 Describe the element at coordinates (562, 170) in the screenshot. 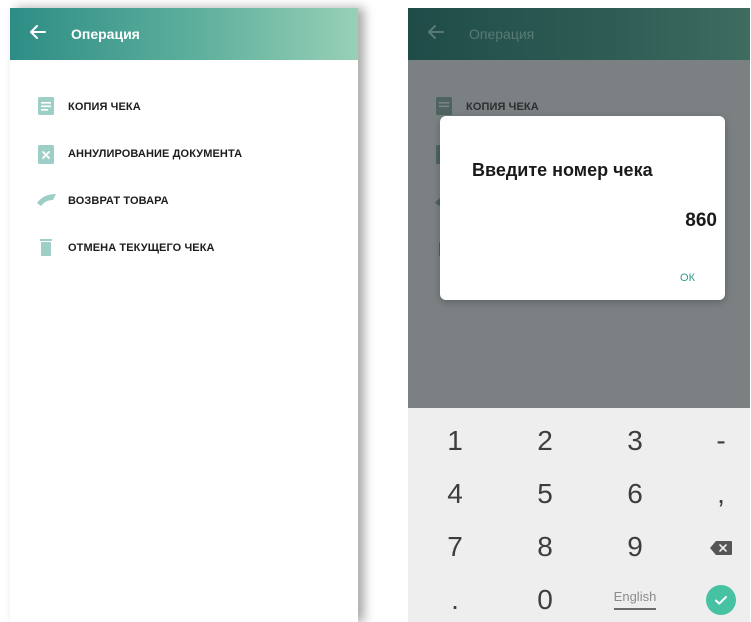

I see `dialog-title: Введите номер чека` at that location.